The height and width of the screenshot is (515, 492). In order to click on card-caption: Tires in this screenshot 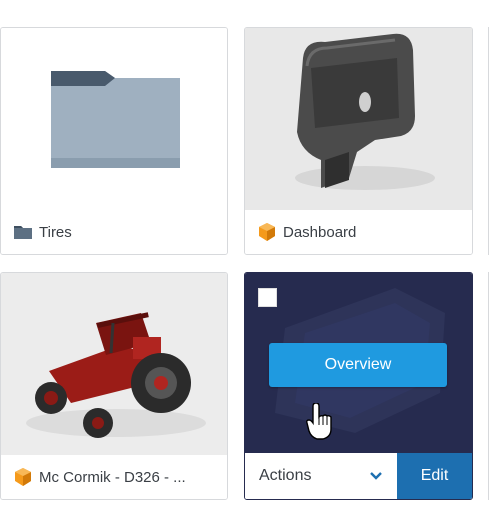, I will do `click(114, 232)`.